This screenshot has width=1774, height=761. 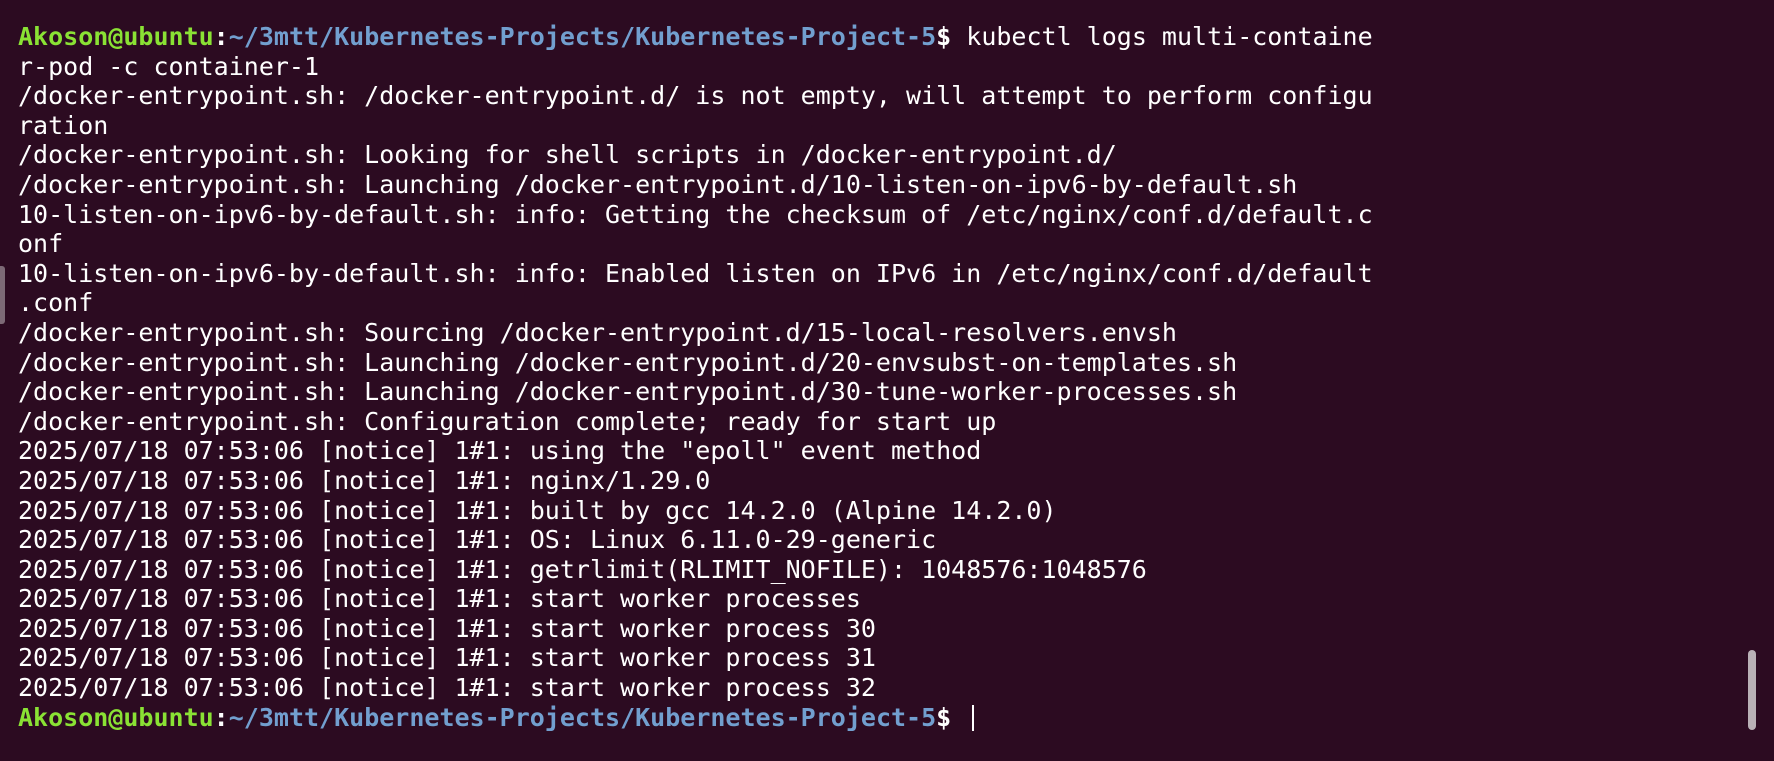 I want to click on output-line: .conf, so click(x=56, y=303).